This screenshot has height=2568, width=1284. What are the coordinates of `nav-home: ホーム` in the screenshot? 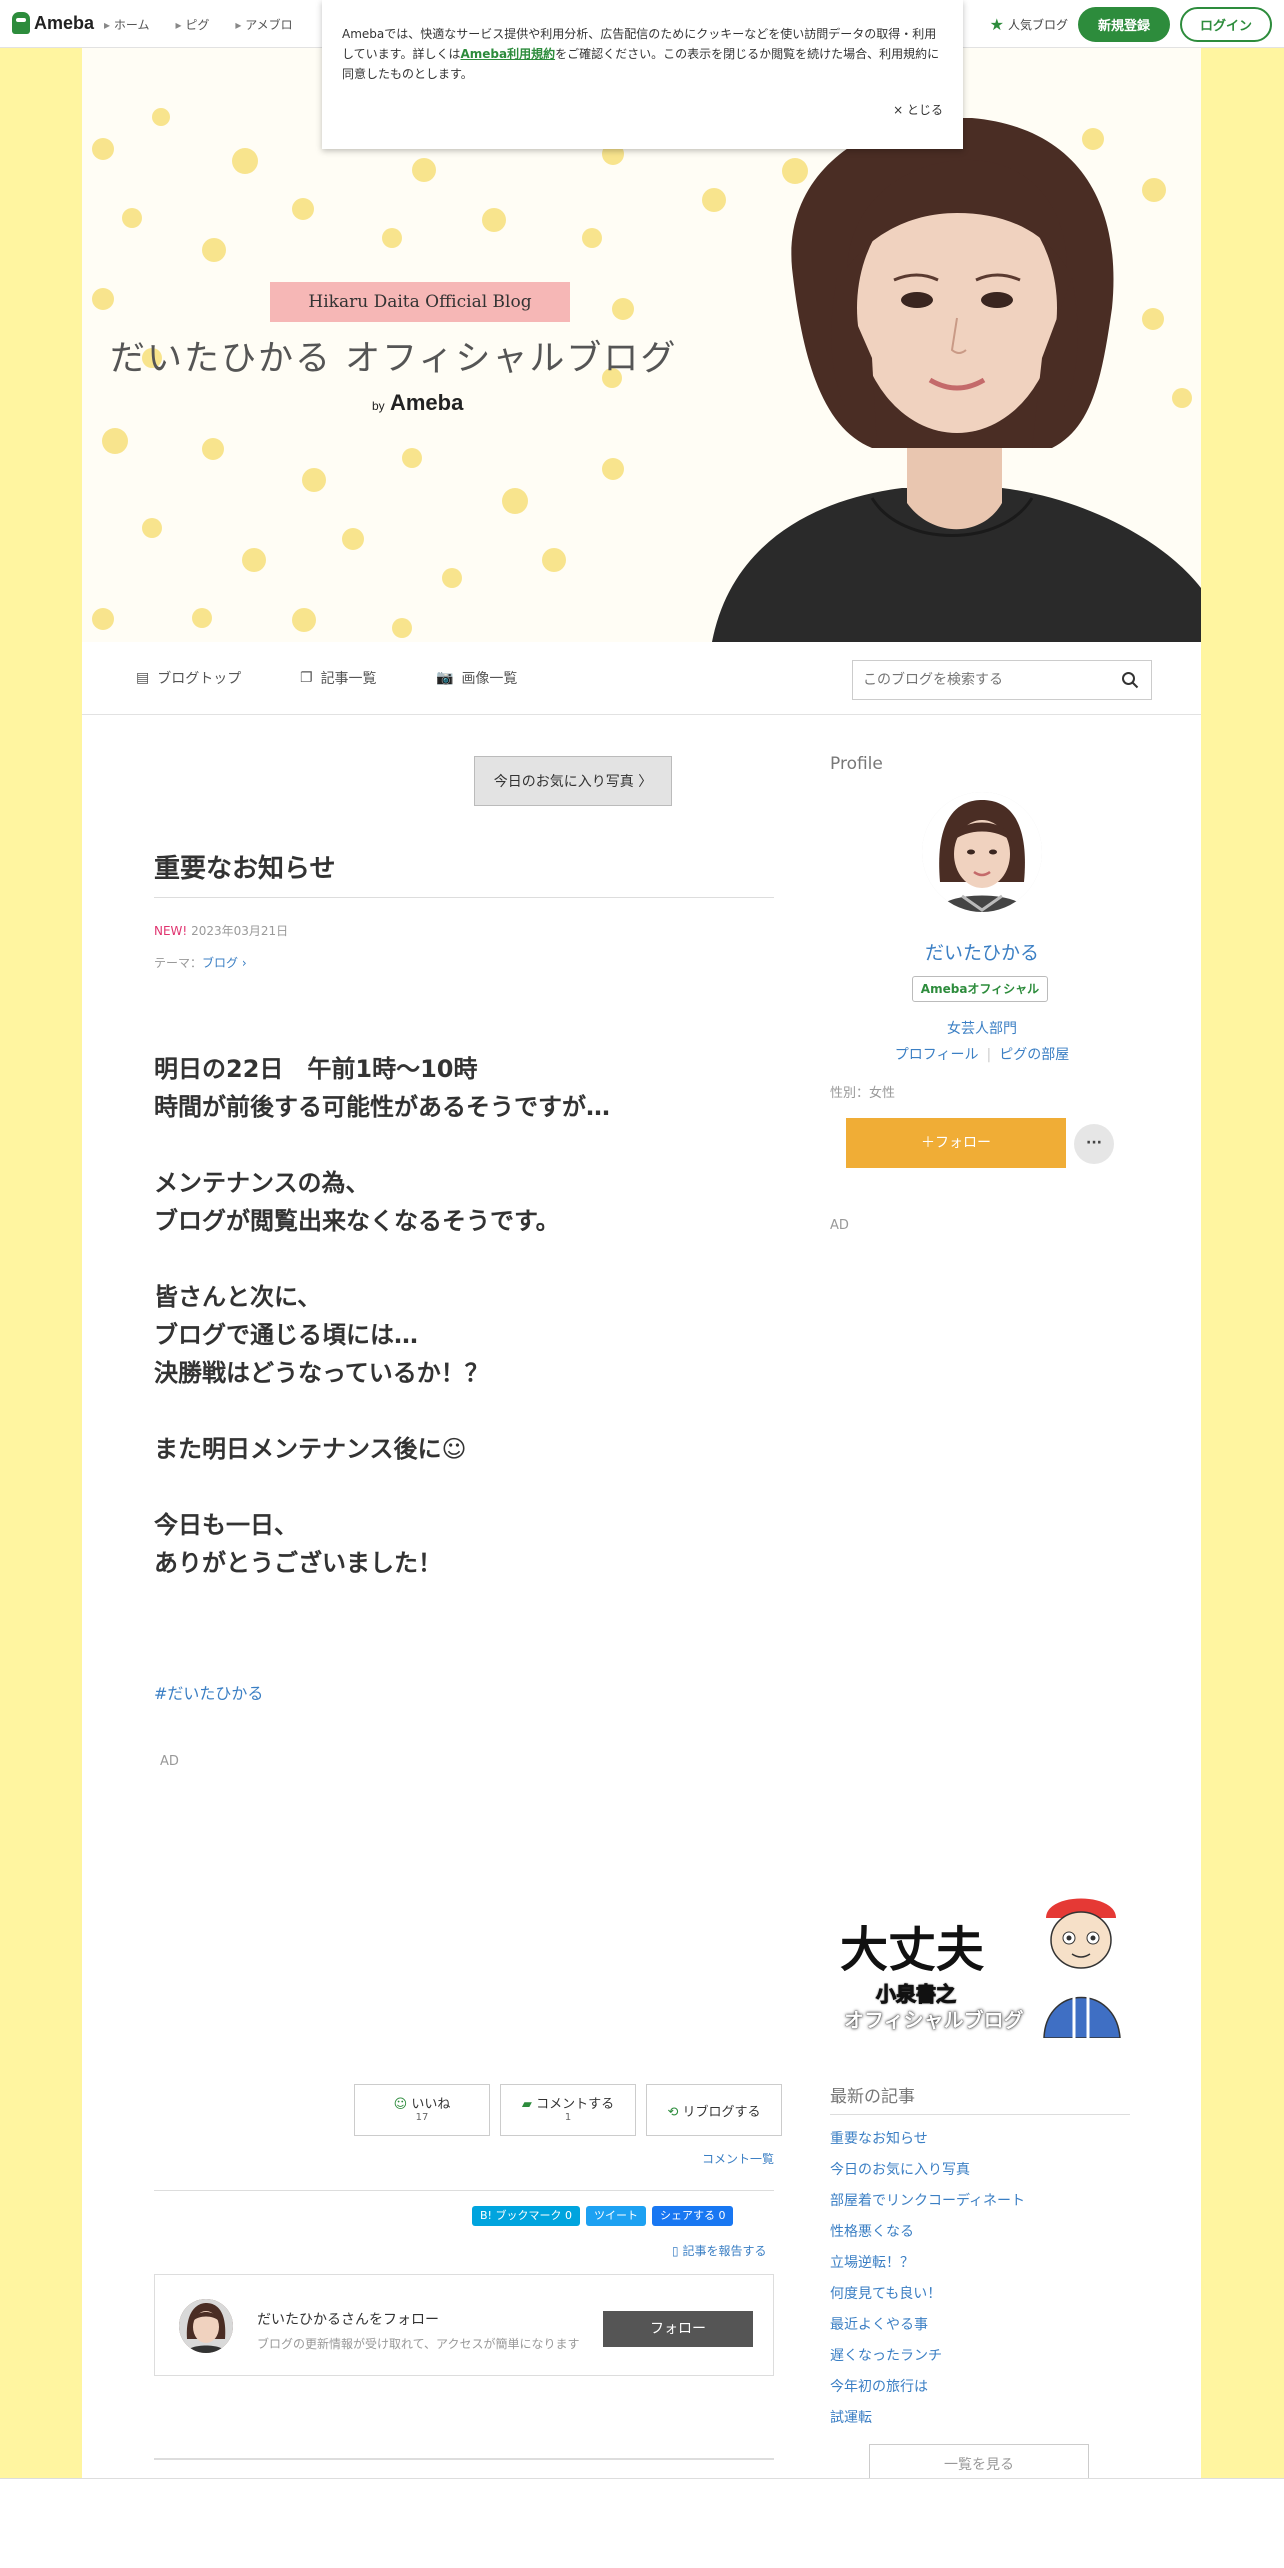 It's located at (127, 24).